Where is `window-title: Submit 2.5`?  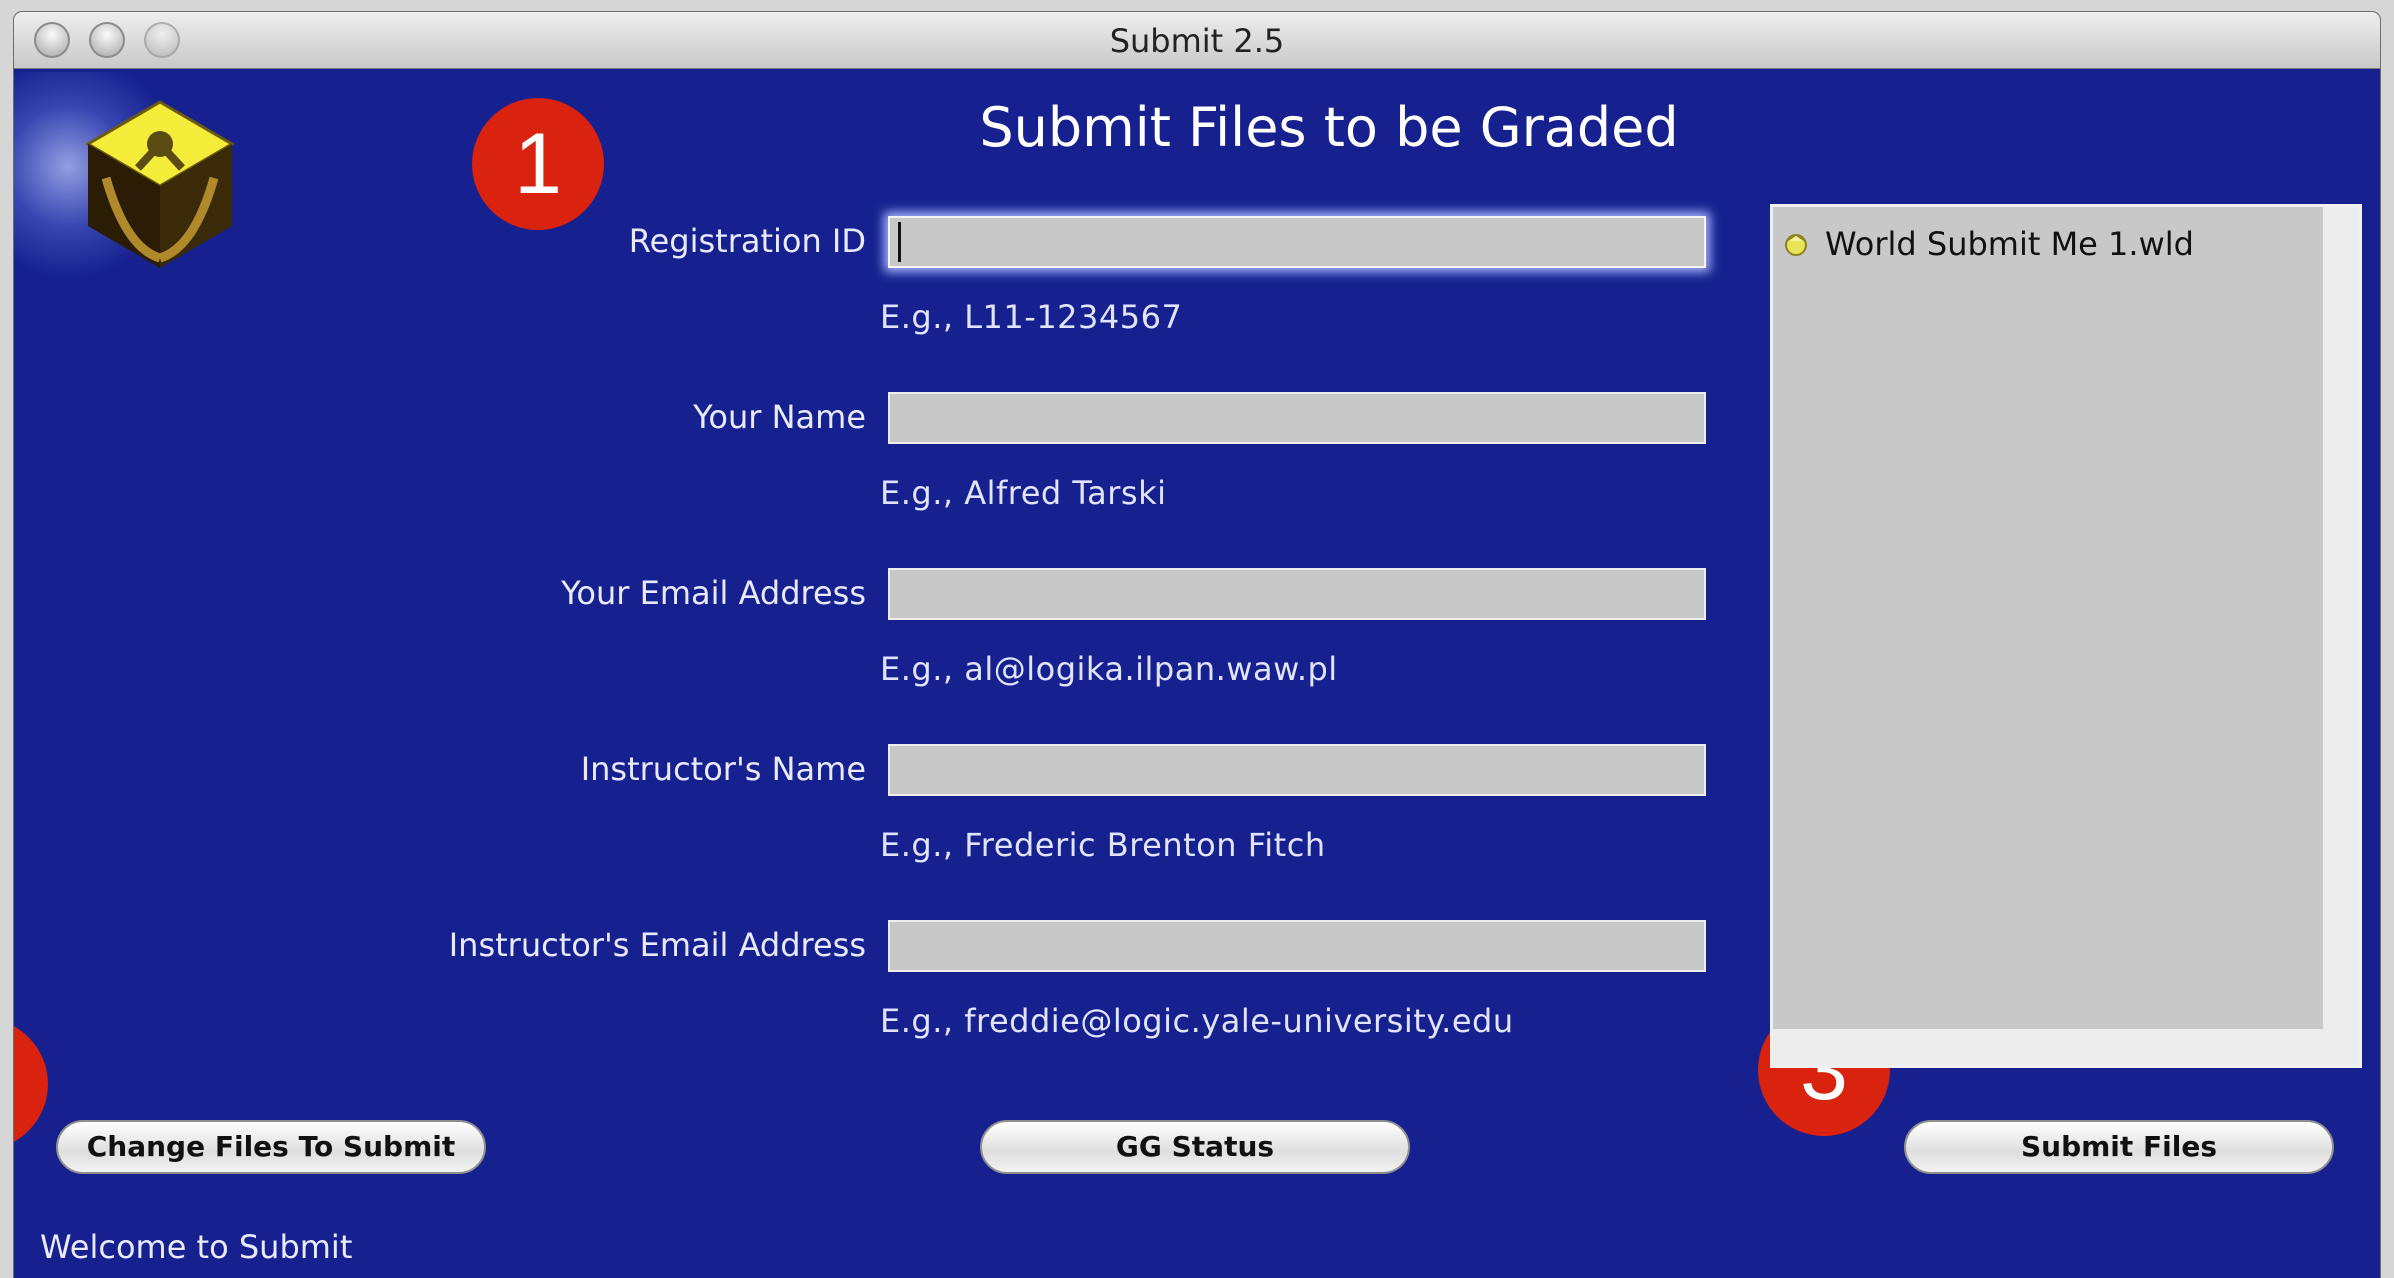 window-title: Submit 2.5 is located at coordinates (1197, 41).